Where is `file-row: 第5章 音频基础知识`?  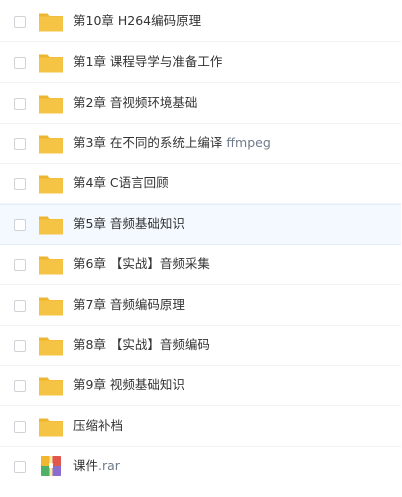 file-row: 第5章 音频基础知识 is located at coordinates (200, 224).